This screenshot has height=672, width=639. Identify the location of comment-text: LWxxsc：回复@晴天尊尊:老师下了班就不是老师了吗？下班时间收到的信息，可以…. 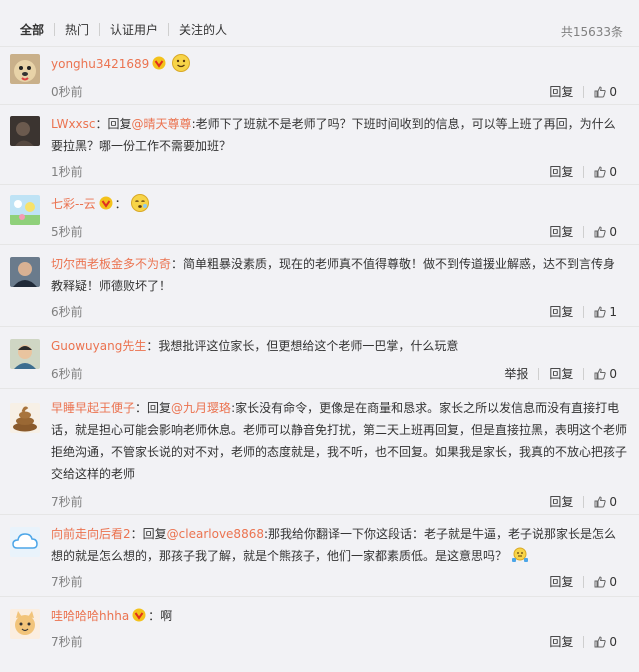
(333, 135).